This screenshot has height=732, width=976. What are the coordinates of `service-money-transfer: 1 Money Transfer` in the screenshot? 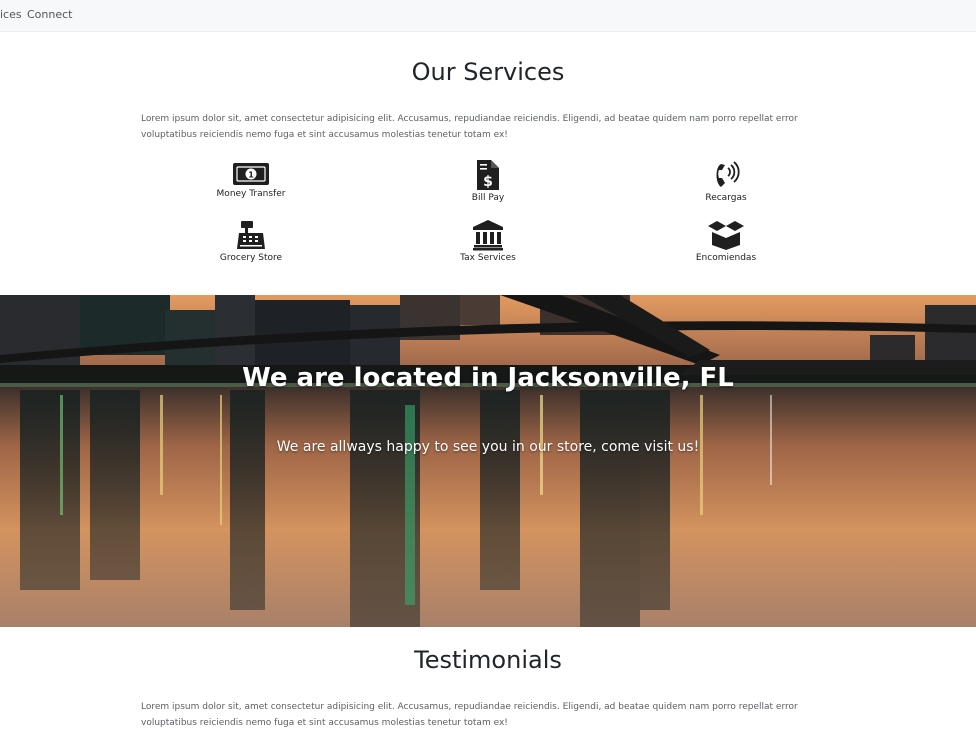 It's located at (251, 190).